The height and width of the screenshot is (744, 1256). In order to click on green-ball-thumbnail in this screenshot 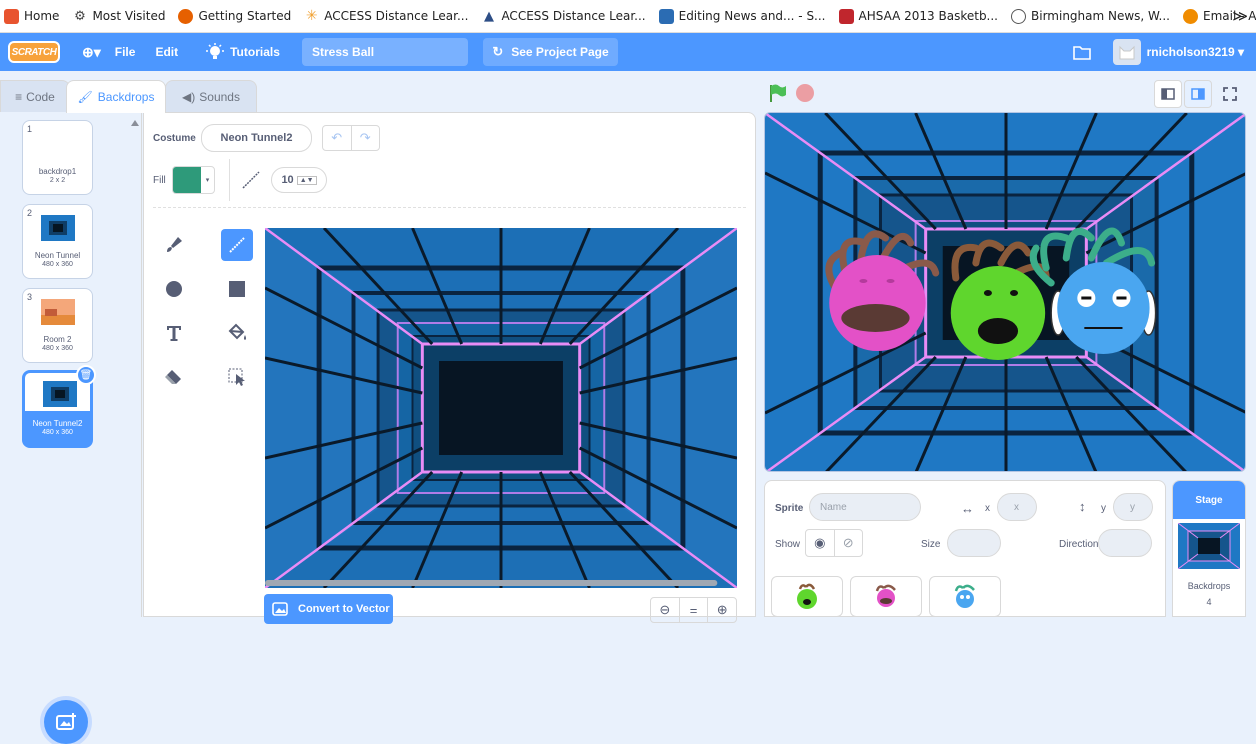, I will do `click(807, 596)`.